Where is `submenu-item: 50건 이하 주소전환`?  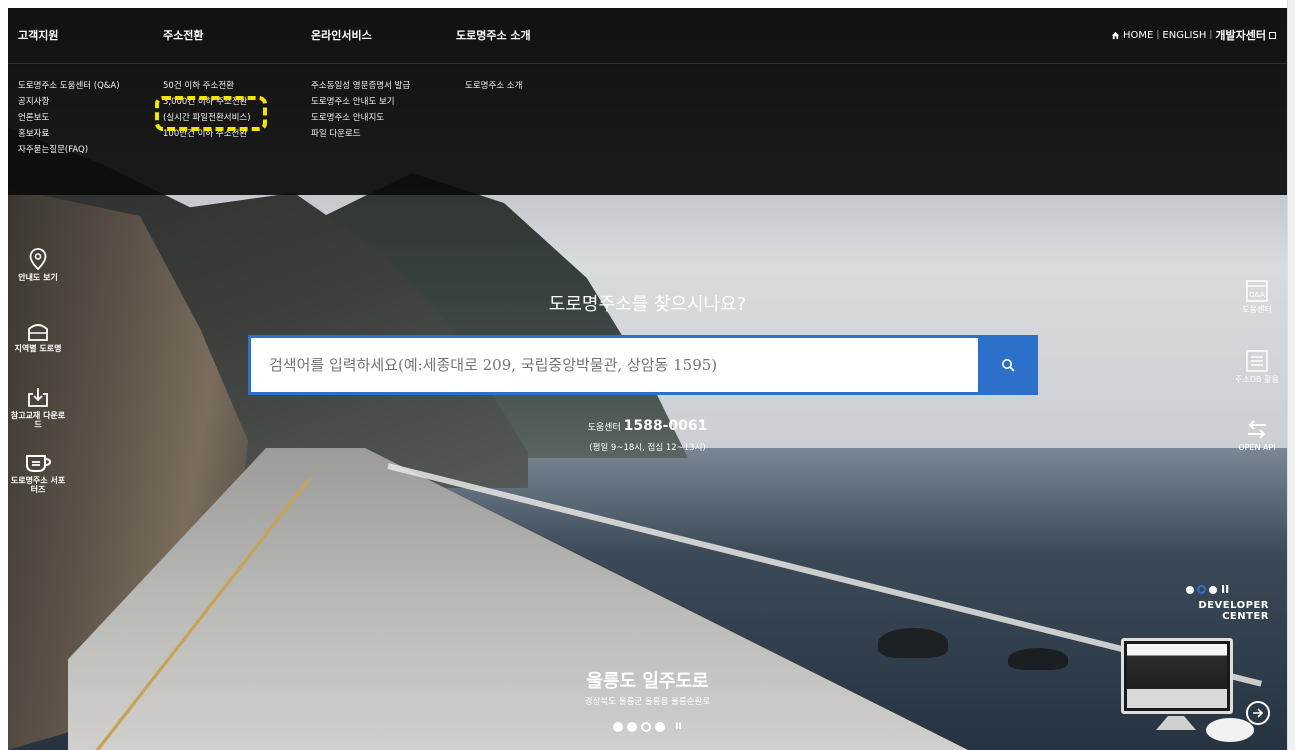 submenu-item: 50건 이하 주소전환 is located at coordinates (207, 86).